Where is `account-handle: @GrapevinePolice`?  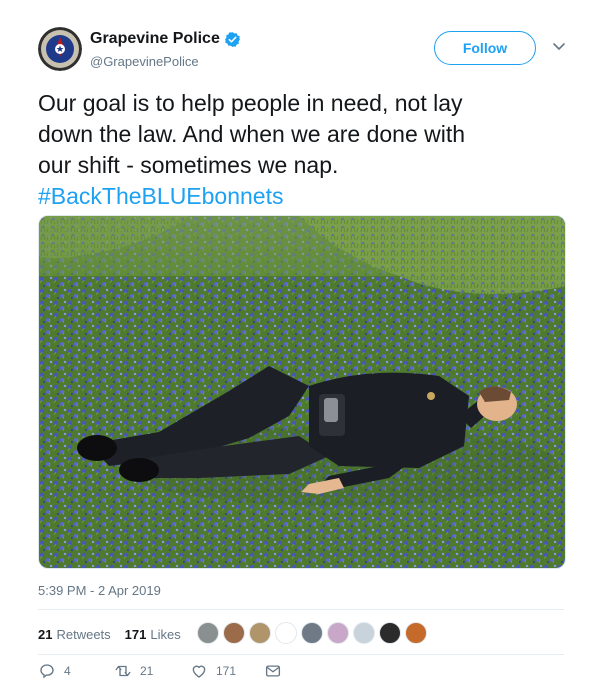
account-handle: @GrapevinePolice is located at coordinates (144, 61).